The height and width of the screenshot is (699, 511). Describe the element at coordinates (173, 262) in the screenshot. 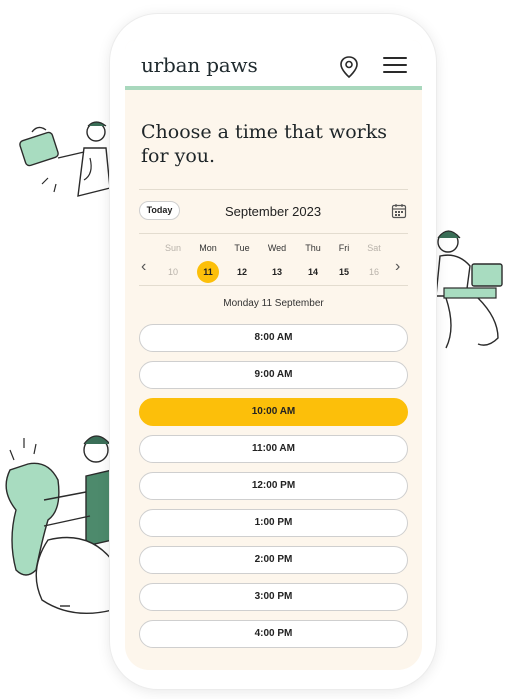

I see `day-sun: Sun 10` at that location.